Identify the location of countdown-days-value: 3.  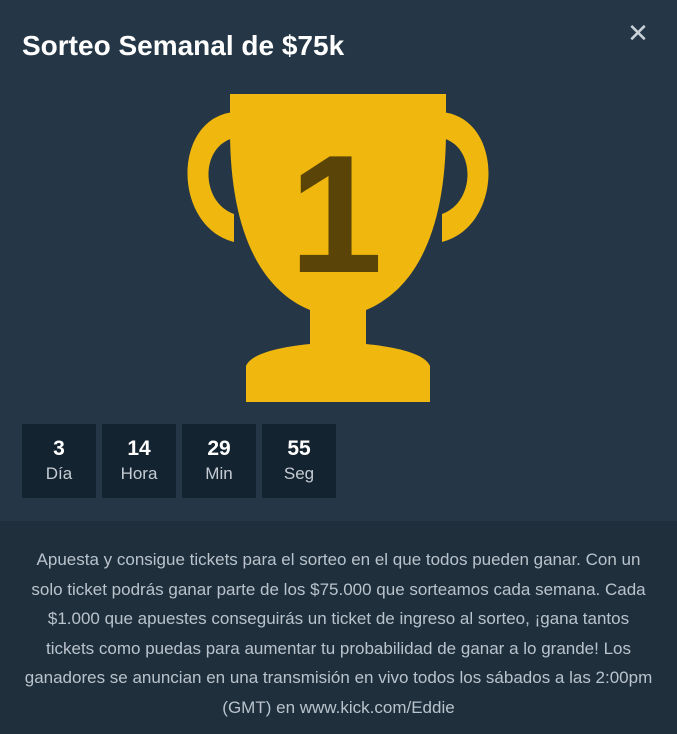
(59, 448).